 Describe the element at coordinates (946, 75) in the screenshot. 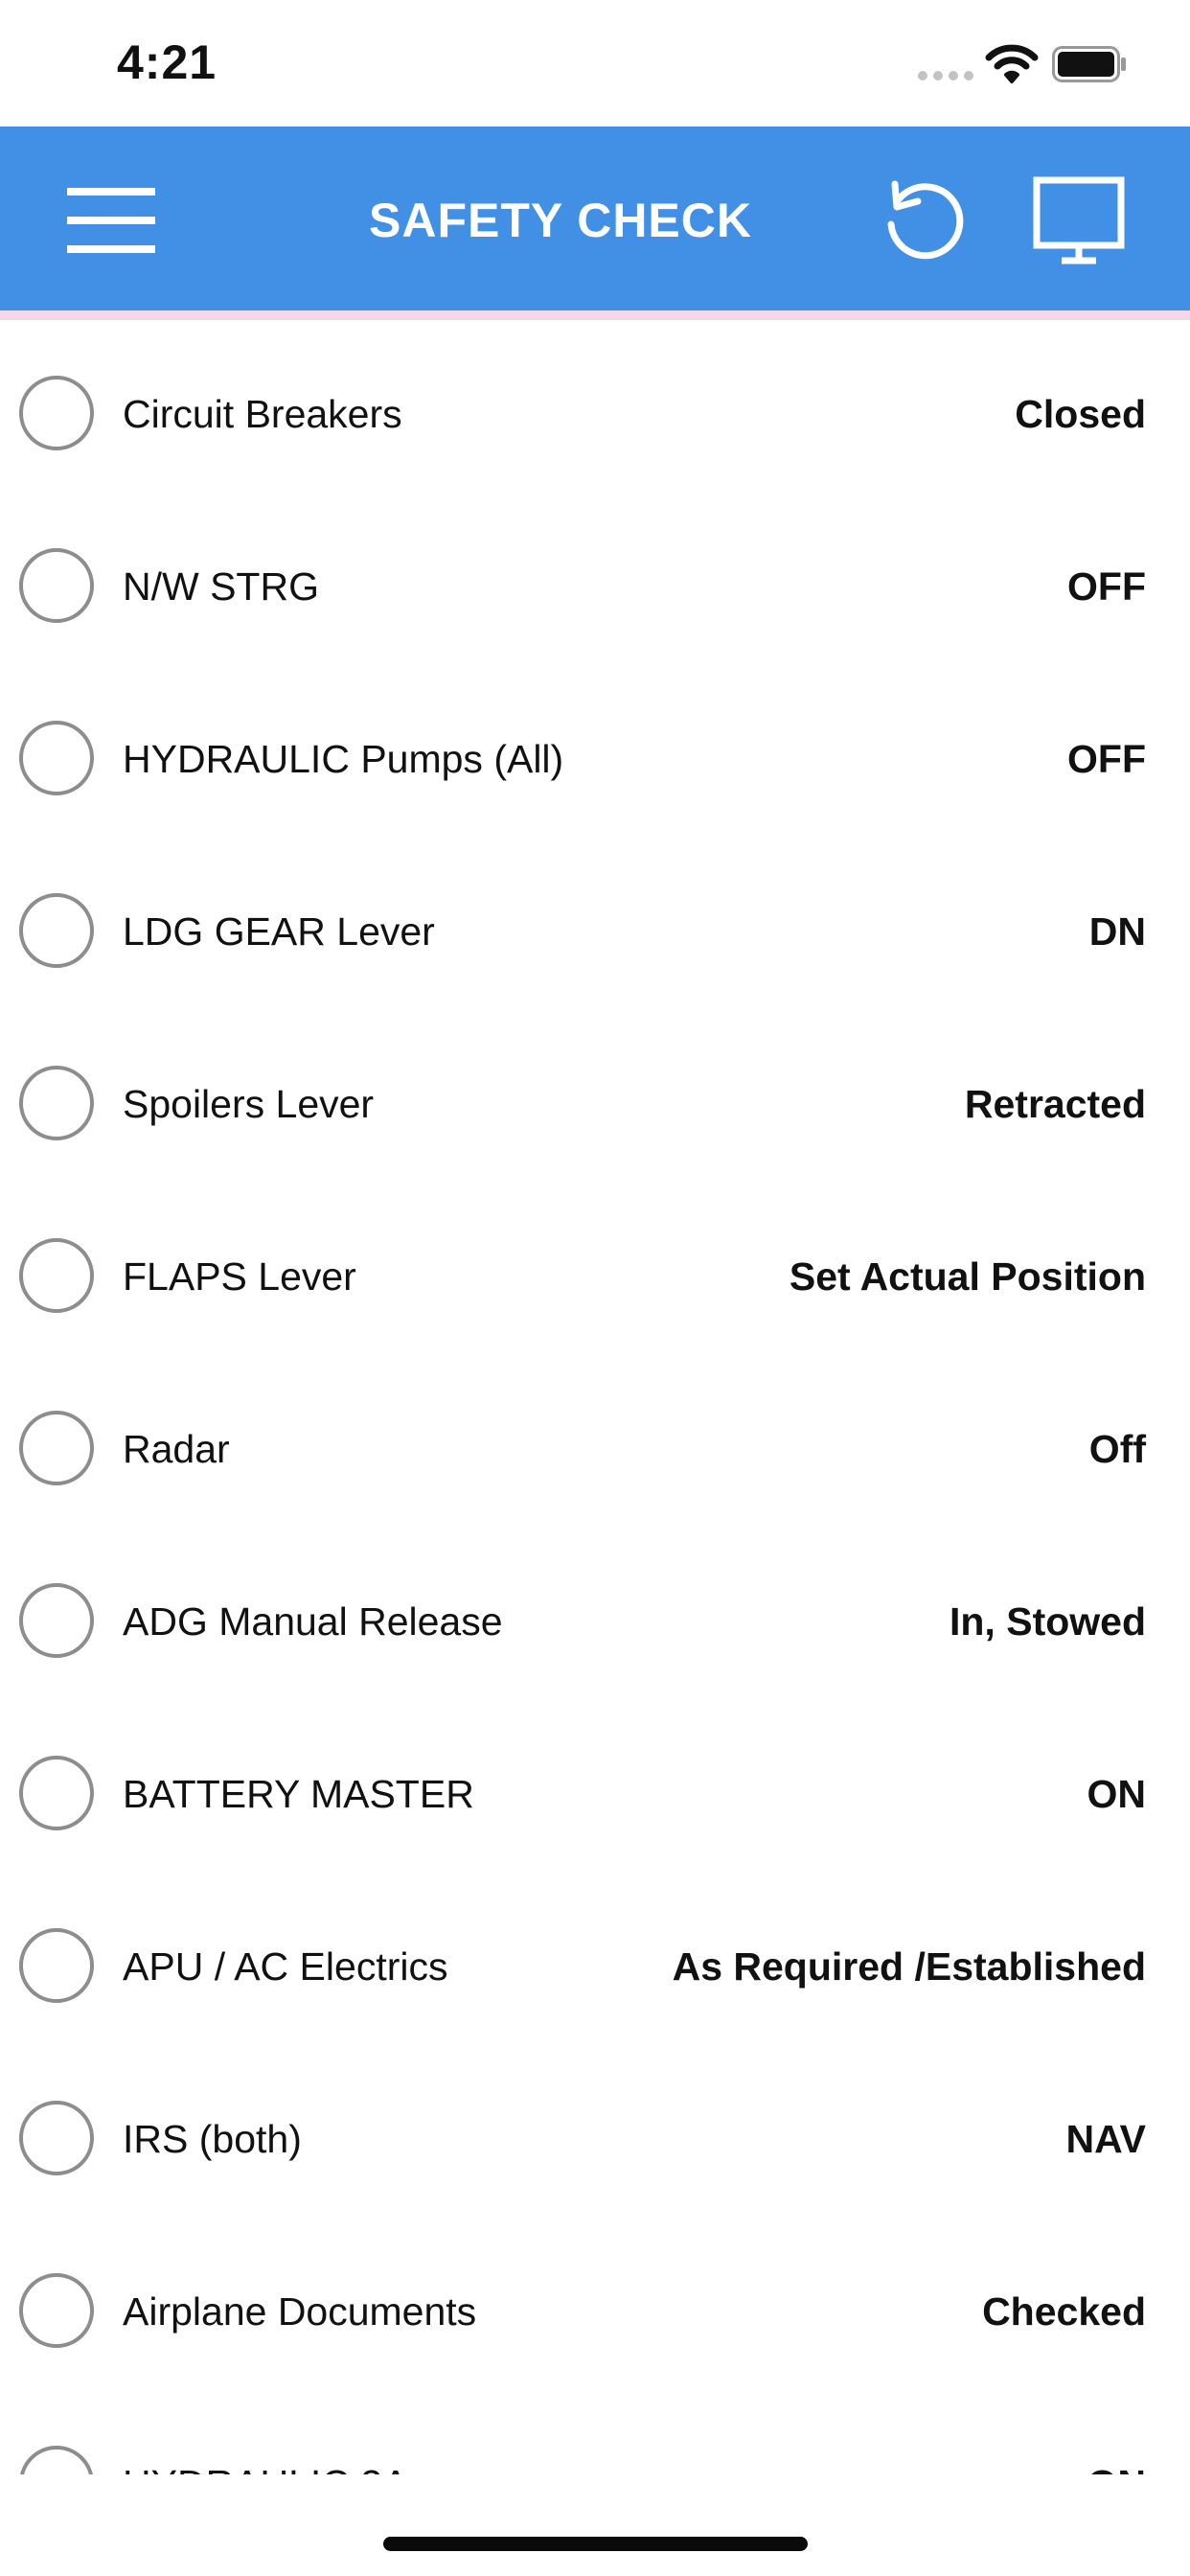

I see `cellular-signal-icon` at that location.